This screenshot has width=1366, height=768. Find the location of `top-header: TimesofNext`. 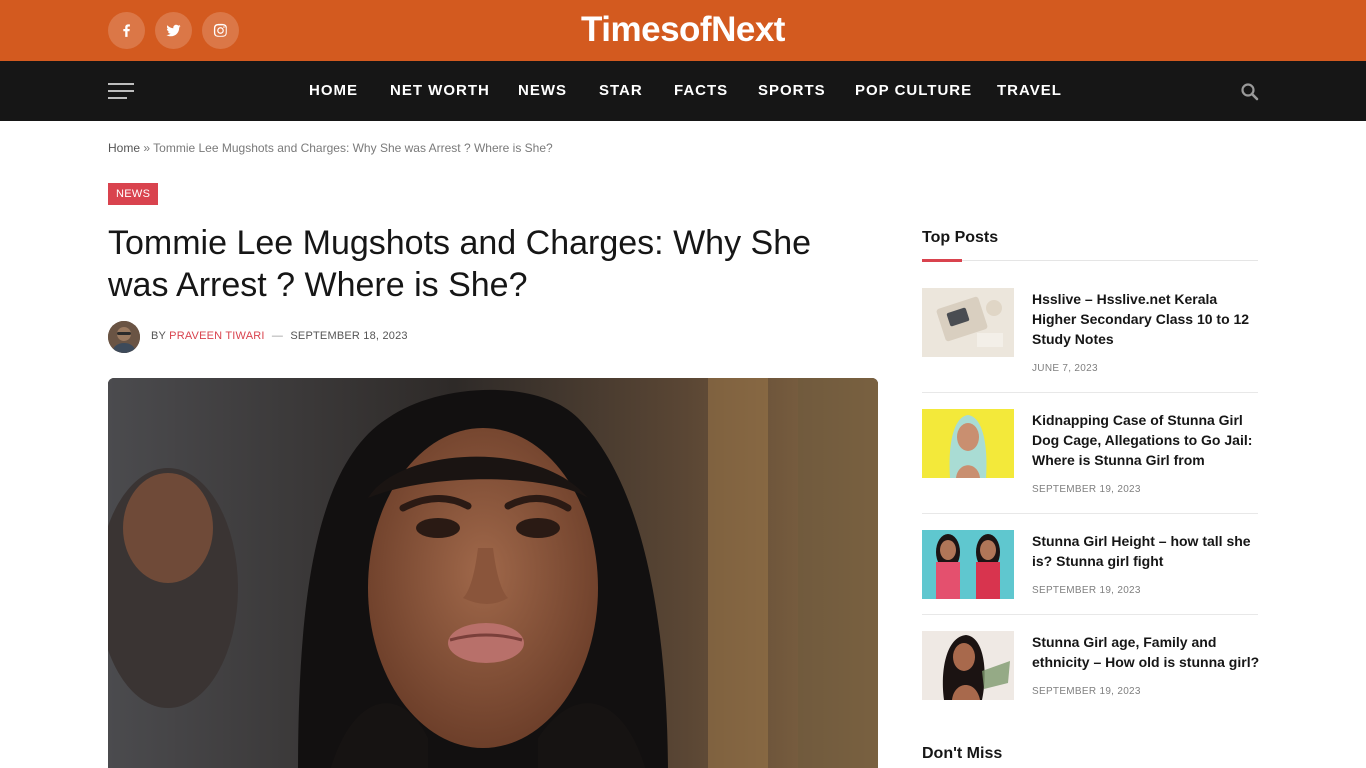

top-header: TimesofNext is located at coordinates (683, 30).